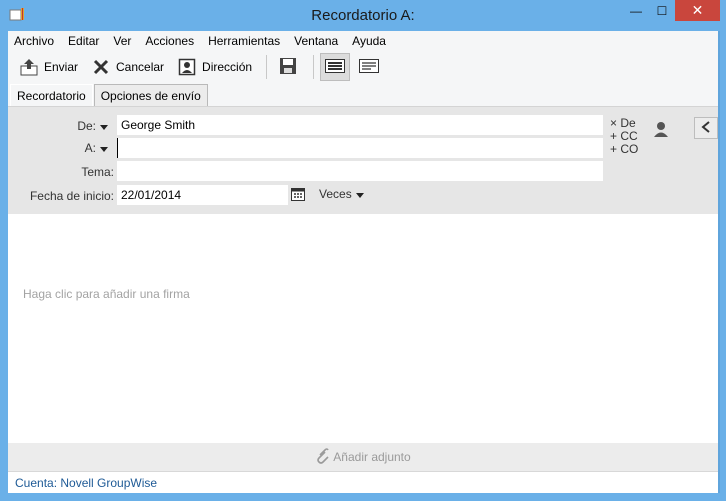 The width and height of the screenshot is (726, 501). Describe the element at coordinates (636, 10) in the screenshot. I see `minimize-button: —` at that location.